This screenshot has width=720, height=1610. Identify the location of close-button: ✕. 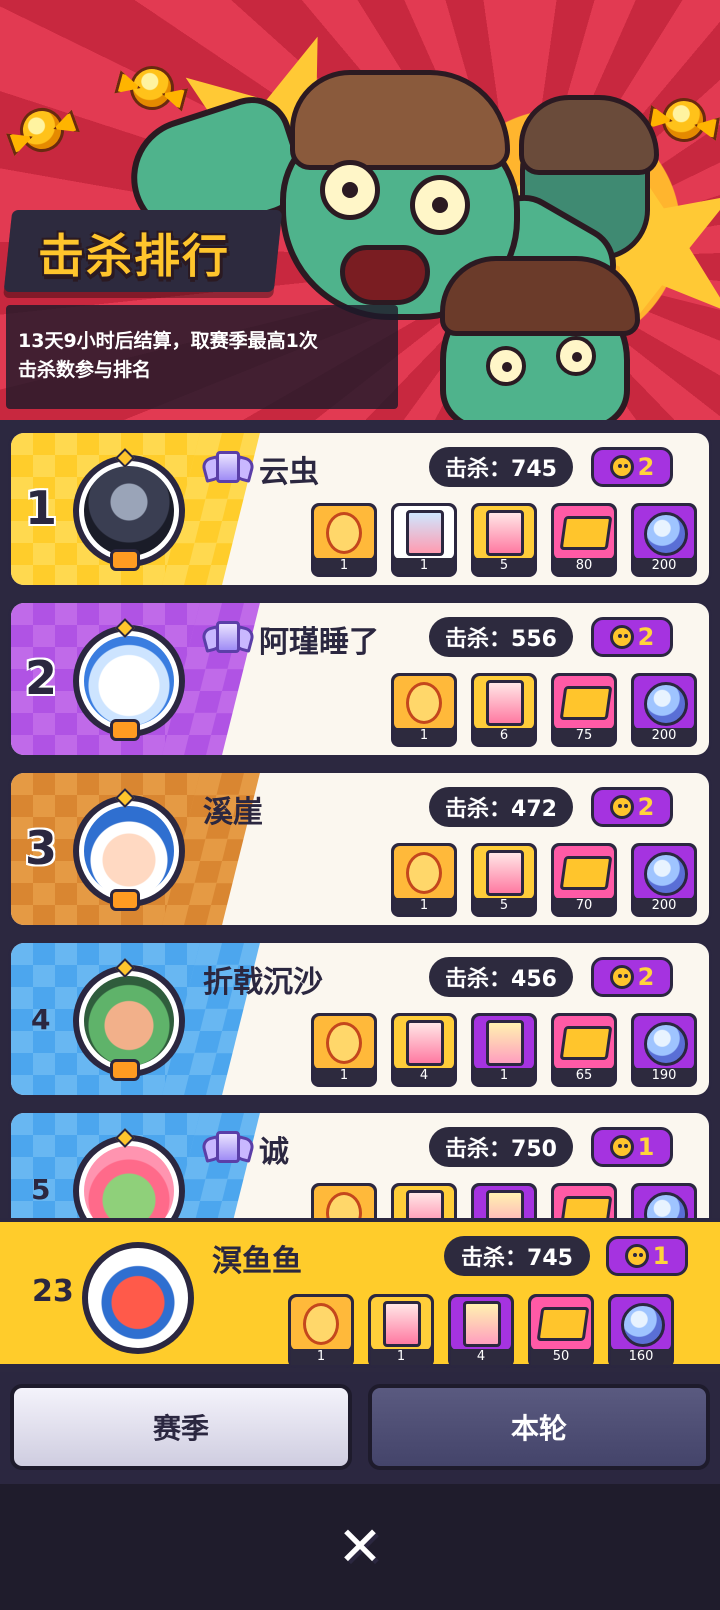
(360, 1546).